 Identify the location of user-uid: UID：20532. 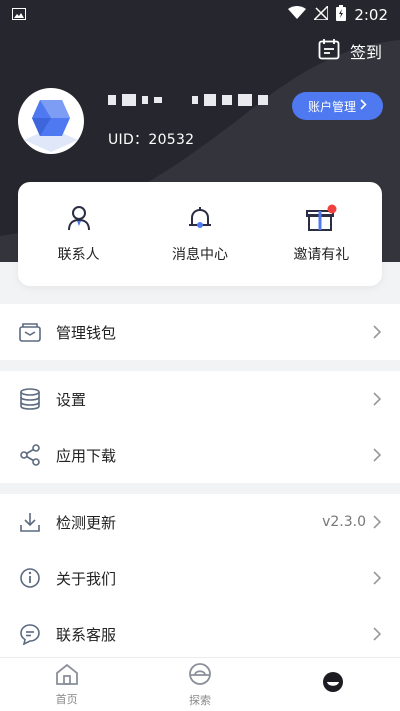
(151, 140).